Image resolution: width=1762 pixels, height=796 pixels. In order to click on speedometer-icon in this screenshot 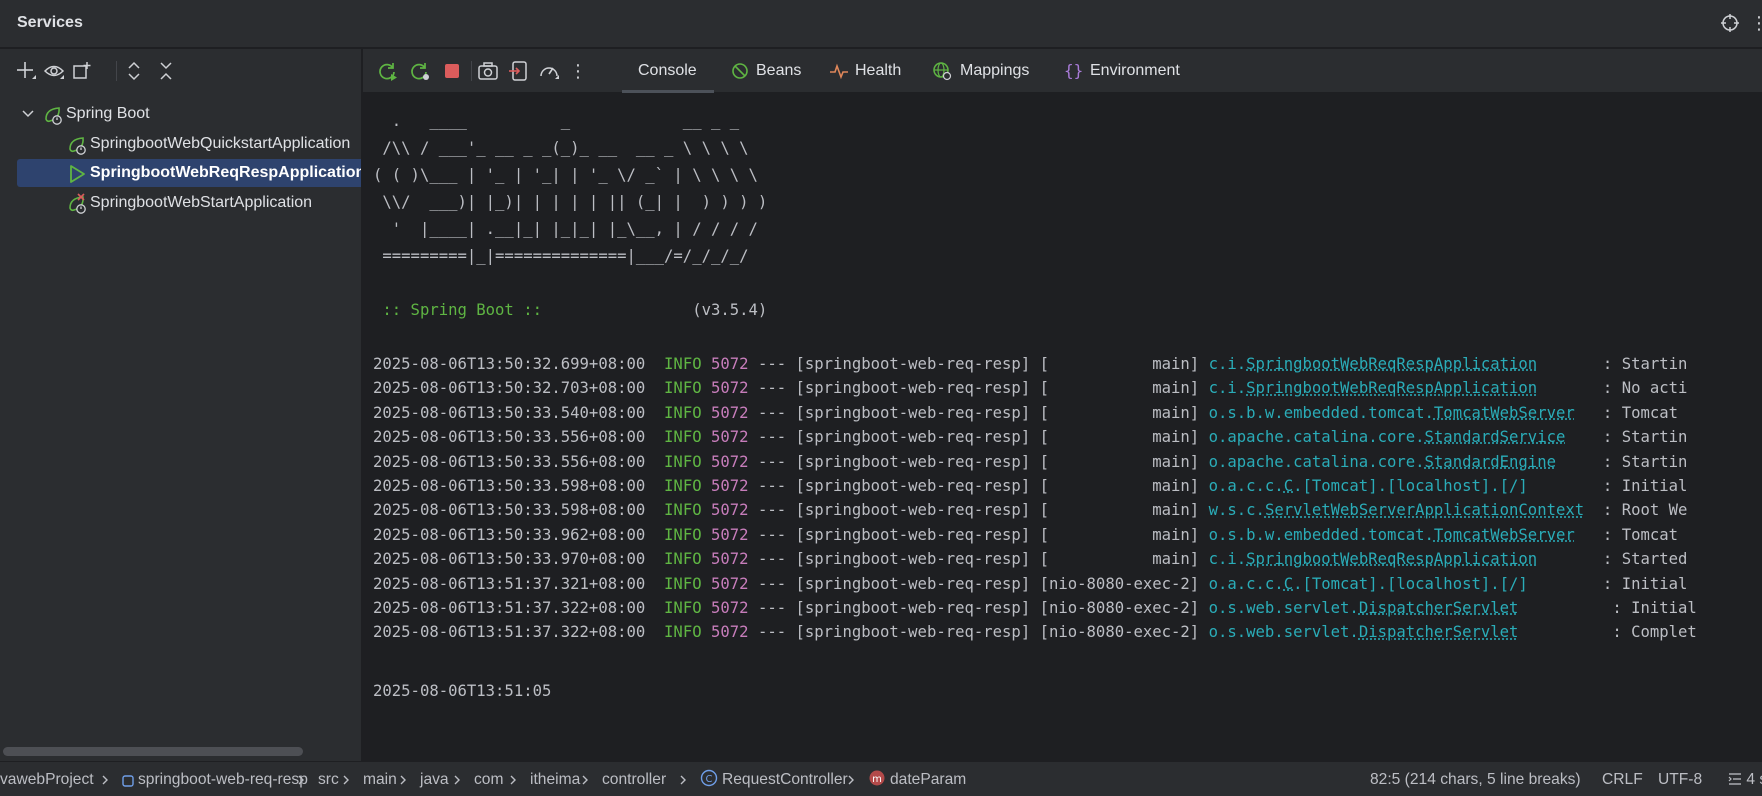, I will do `click(549, 73)`.